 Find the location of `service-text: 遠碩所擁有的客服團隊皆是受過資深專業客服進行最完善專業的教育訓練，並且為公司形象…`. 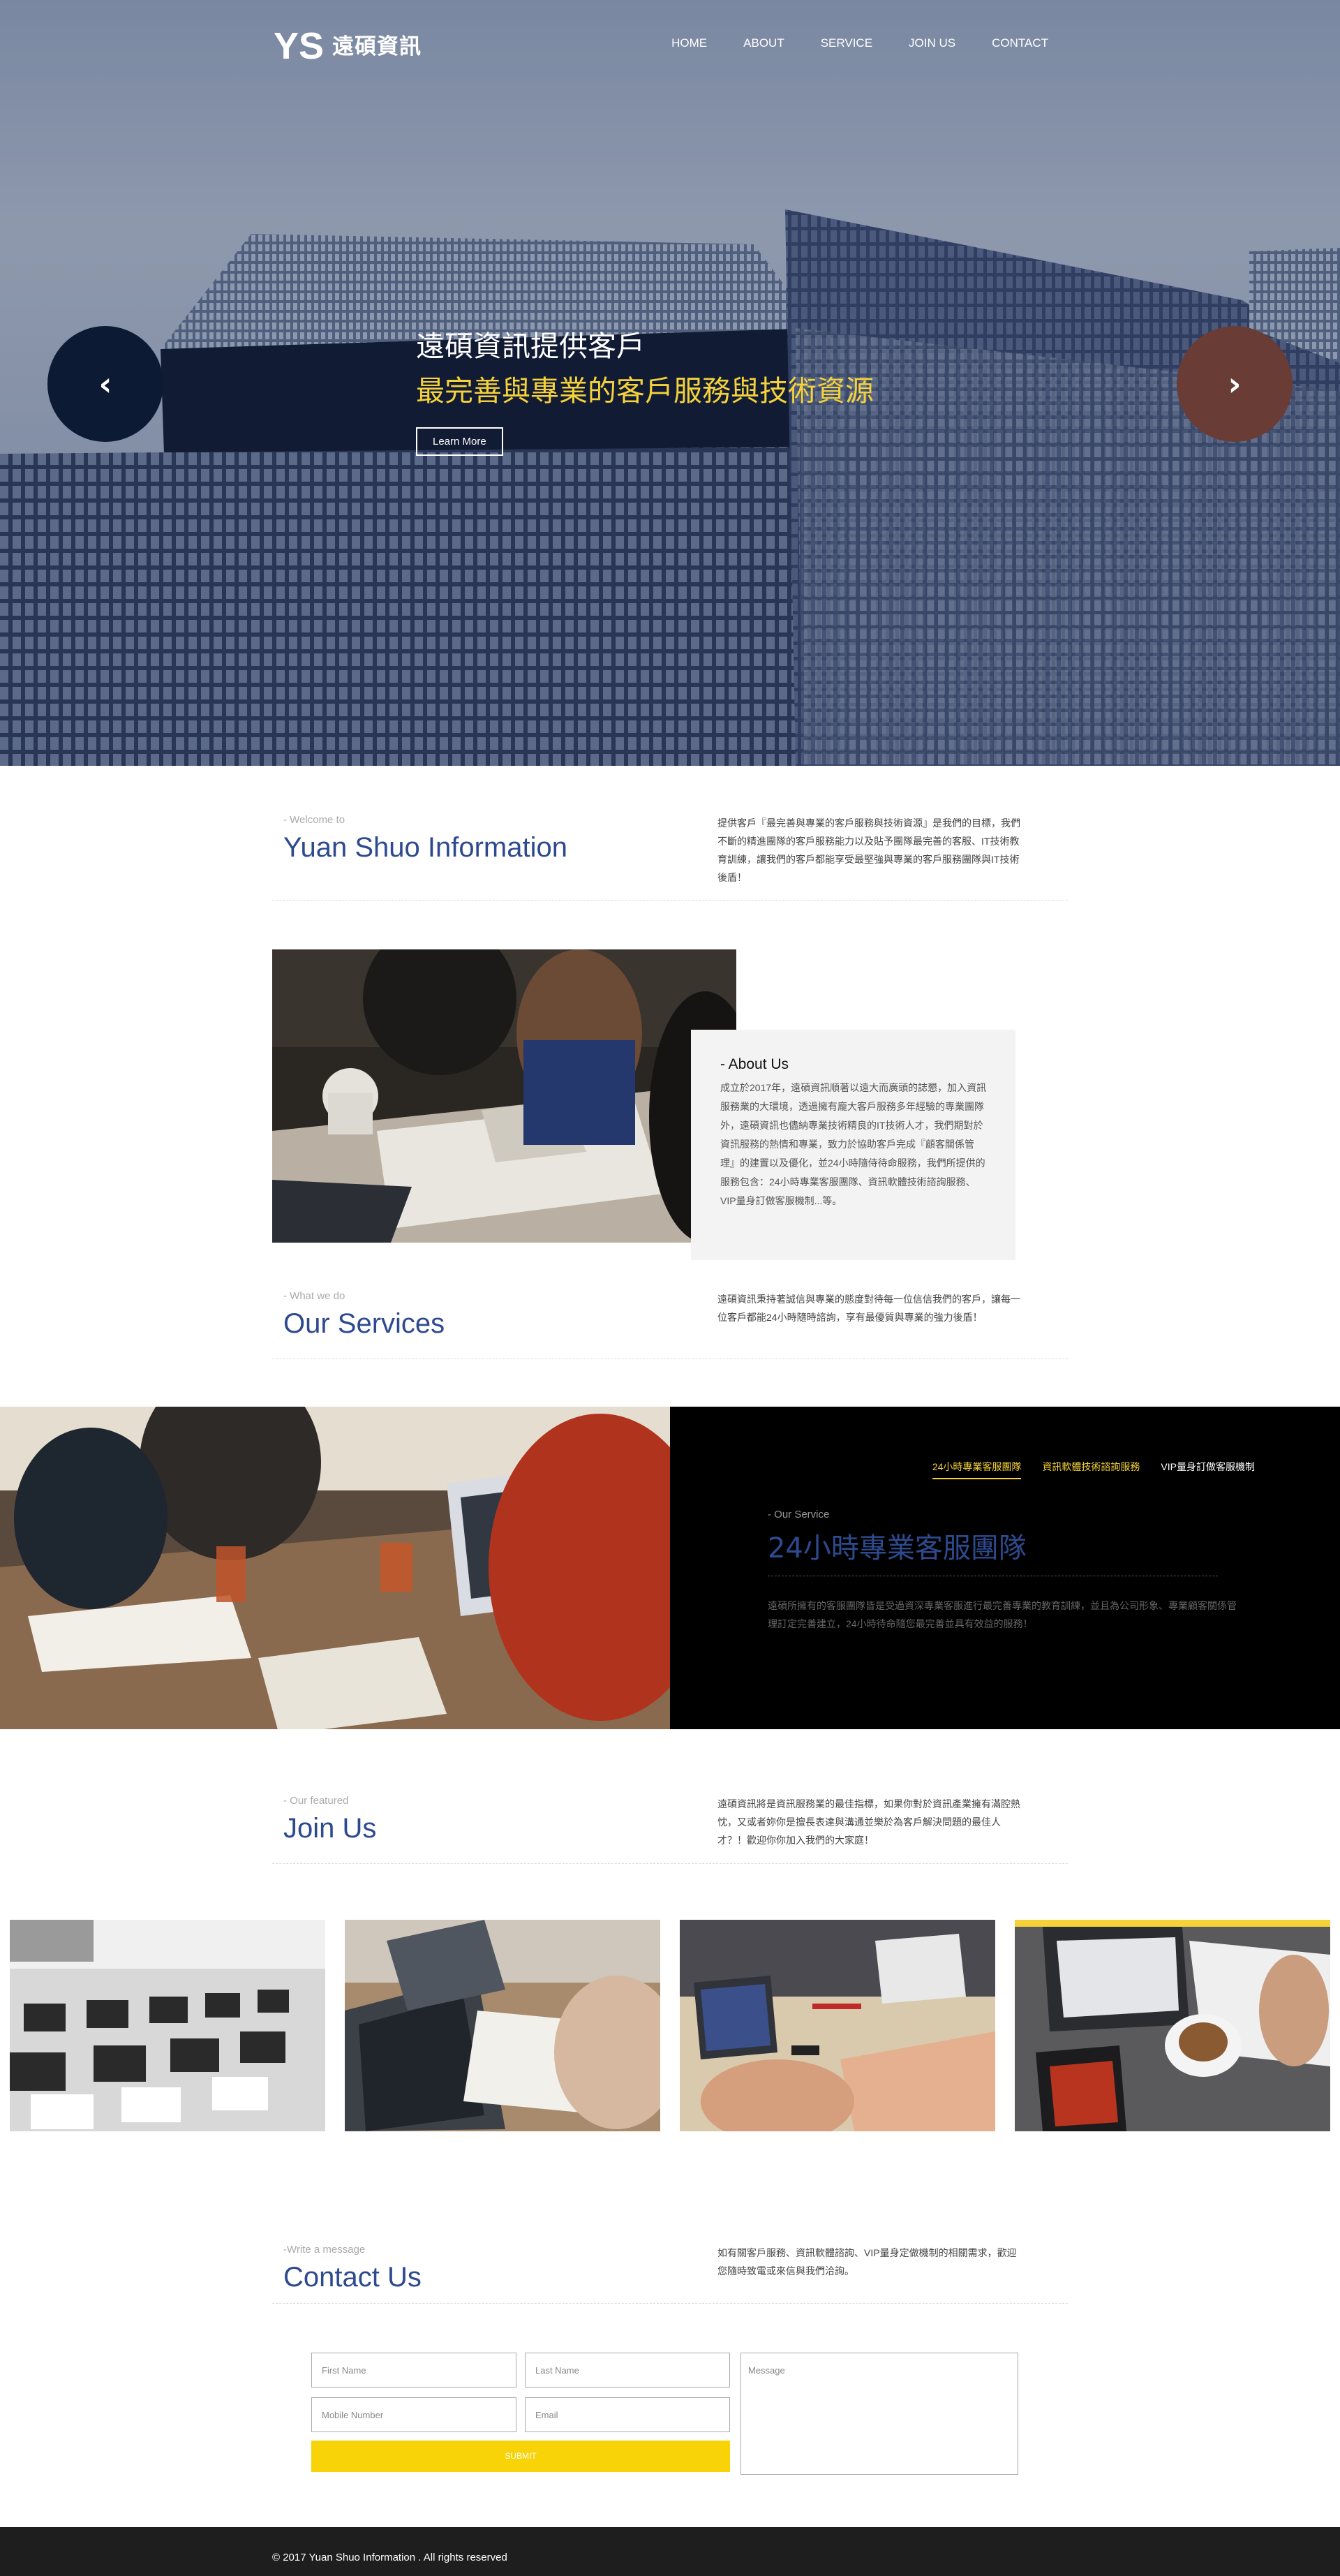

service-text: 遠碩所擁有的客服團隊皆是受過資深專業客服進行最完善專業的教育訓練，並且為公司形象… is located at coordinates (1002, 1614).